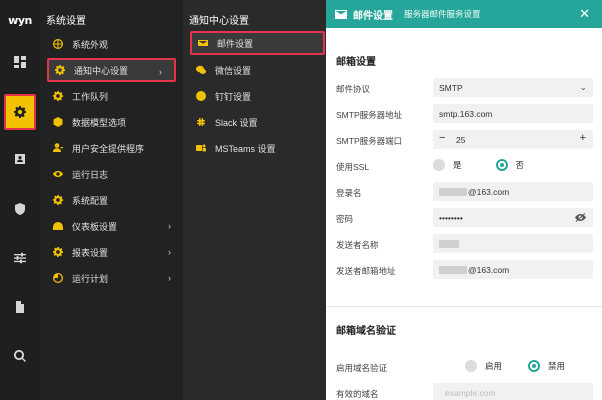  What do you see at coordinates (111, 96) in the screenshot?
I see `menu-item-work-queue: 工作队列` at bounding box center [111, 96].